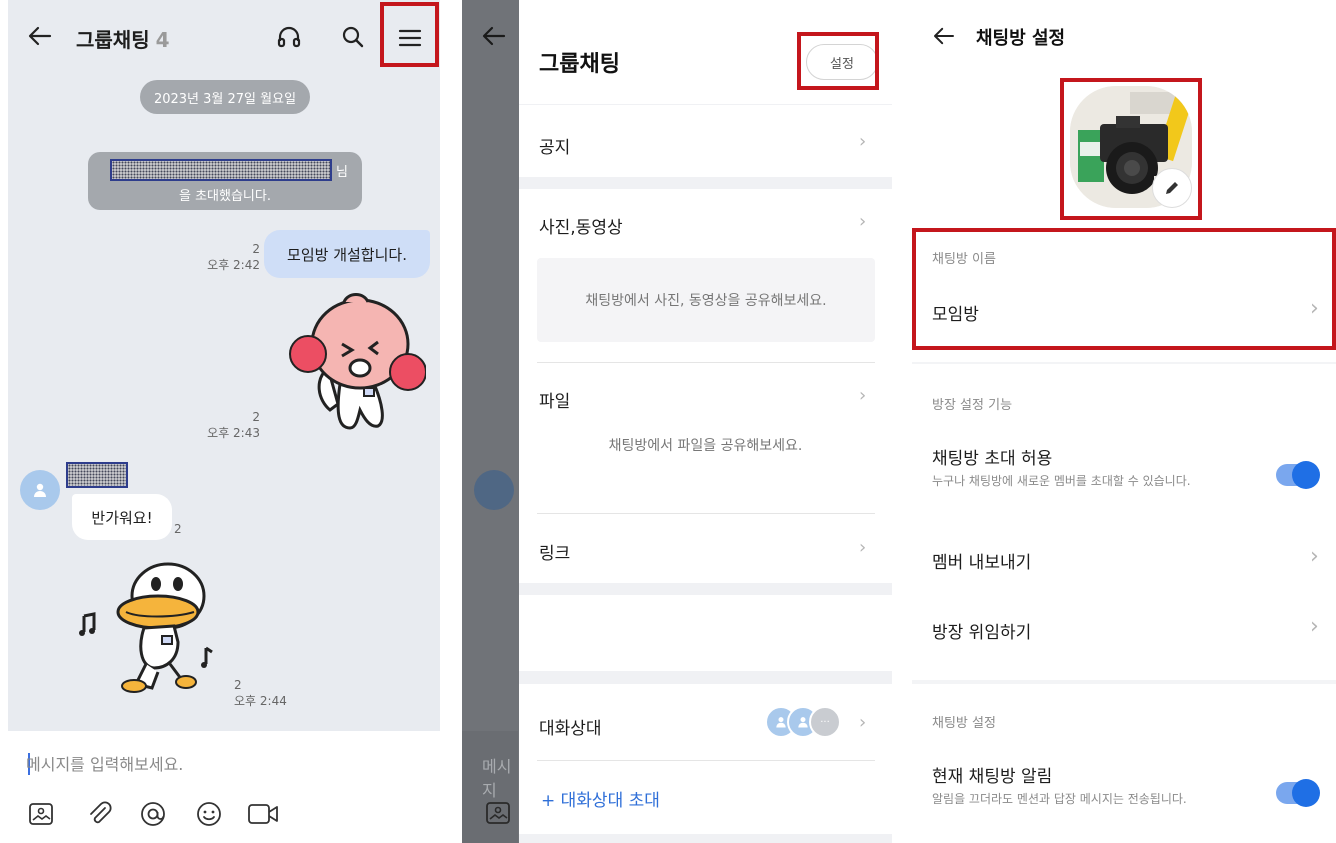 Image resolution: width=1336 pixels, height=843 pixels. I want to click on search-button, so click(353, 37).